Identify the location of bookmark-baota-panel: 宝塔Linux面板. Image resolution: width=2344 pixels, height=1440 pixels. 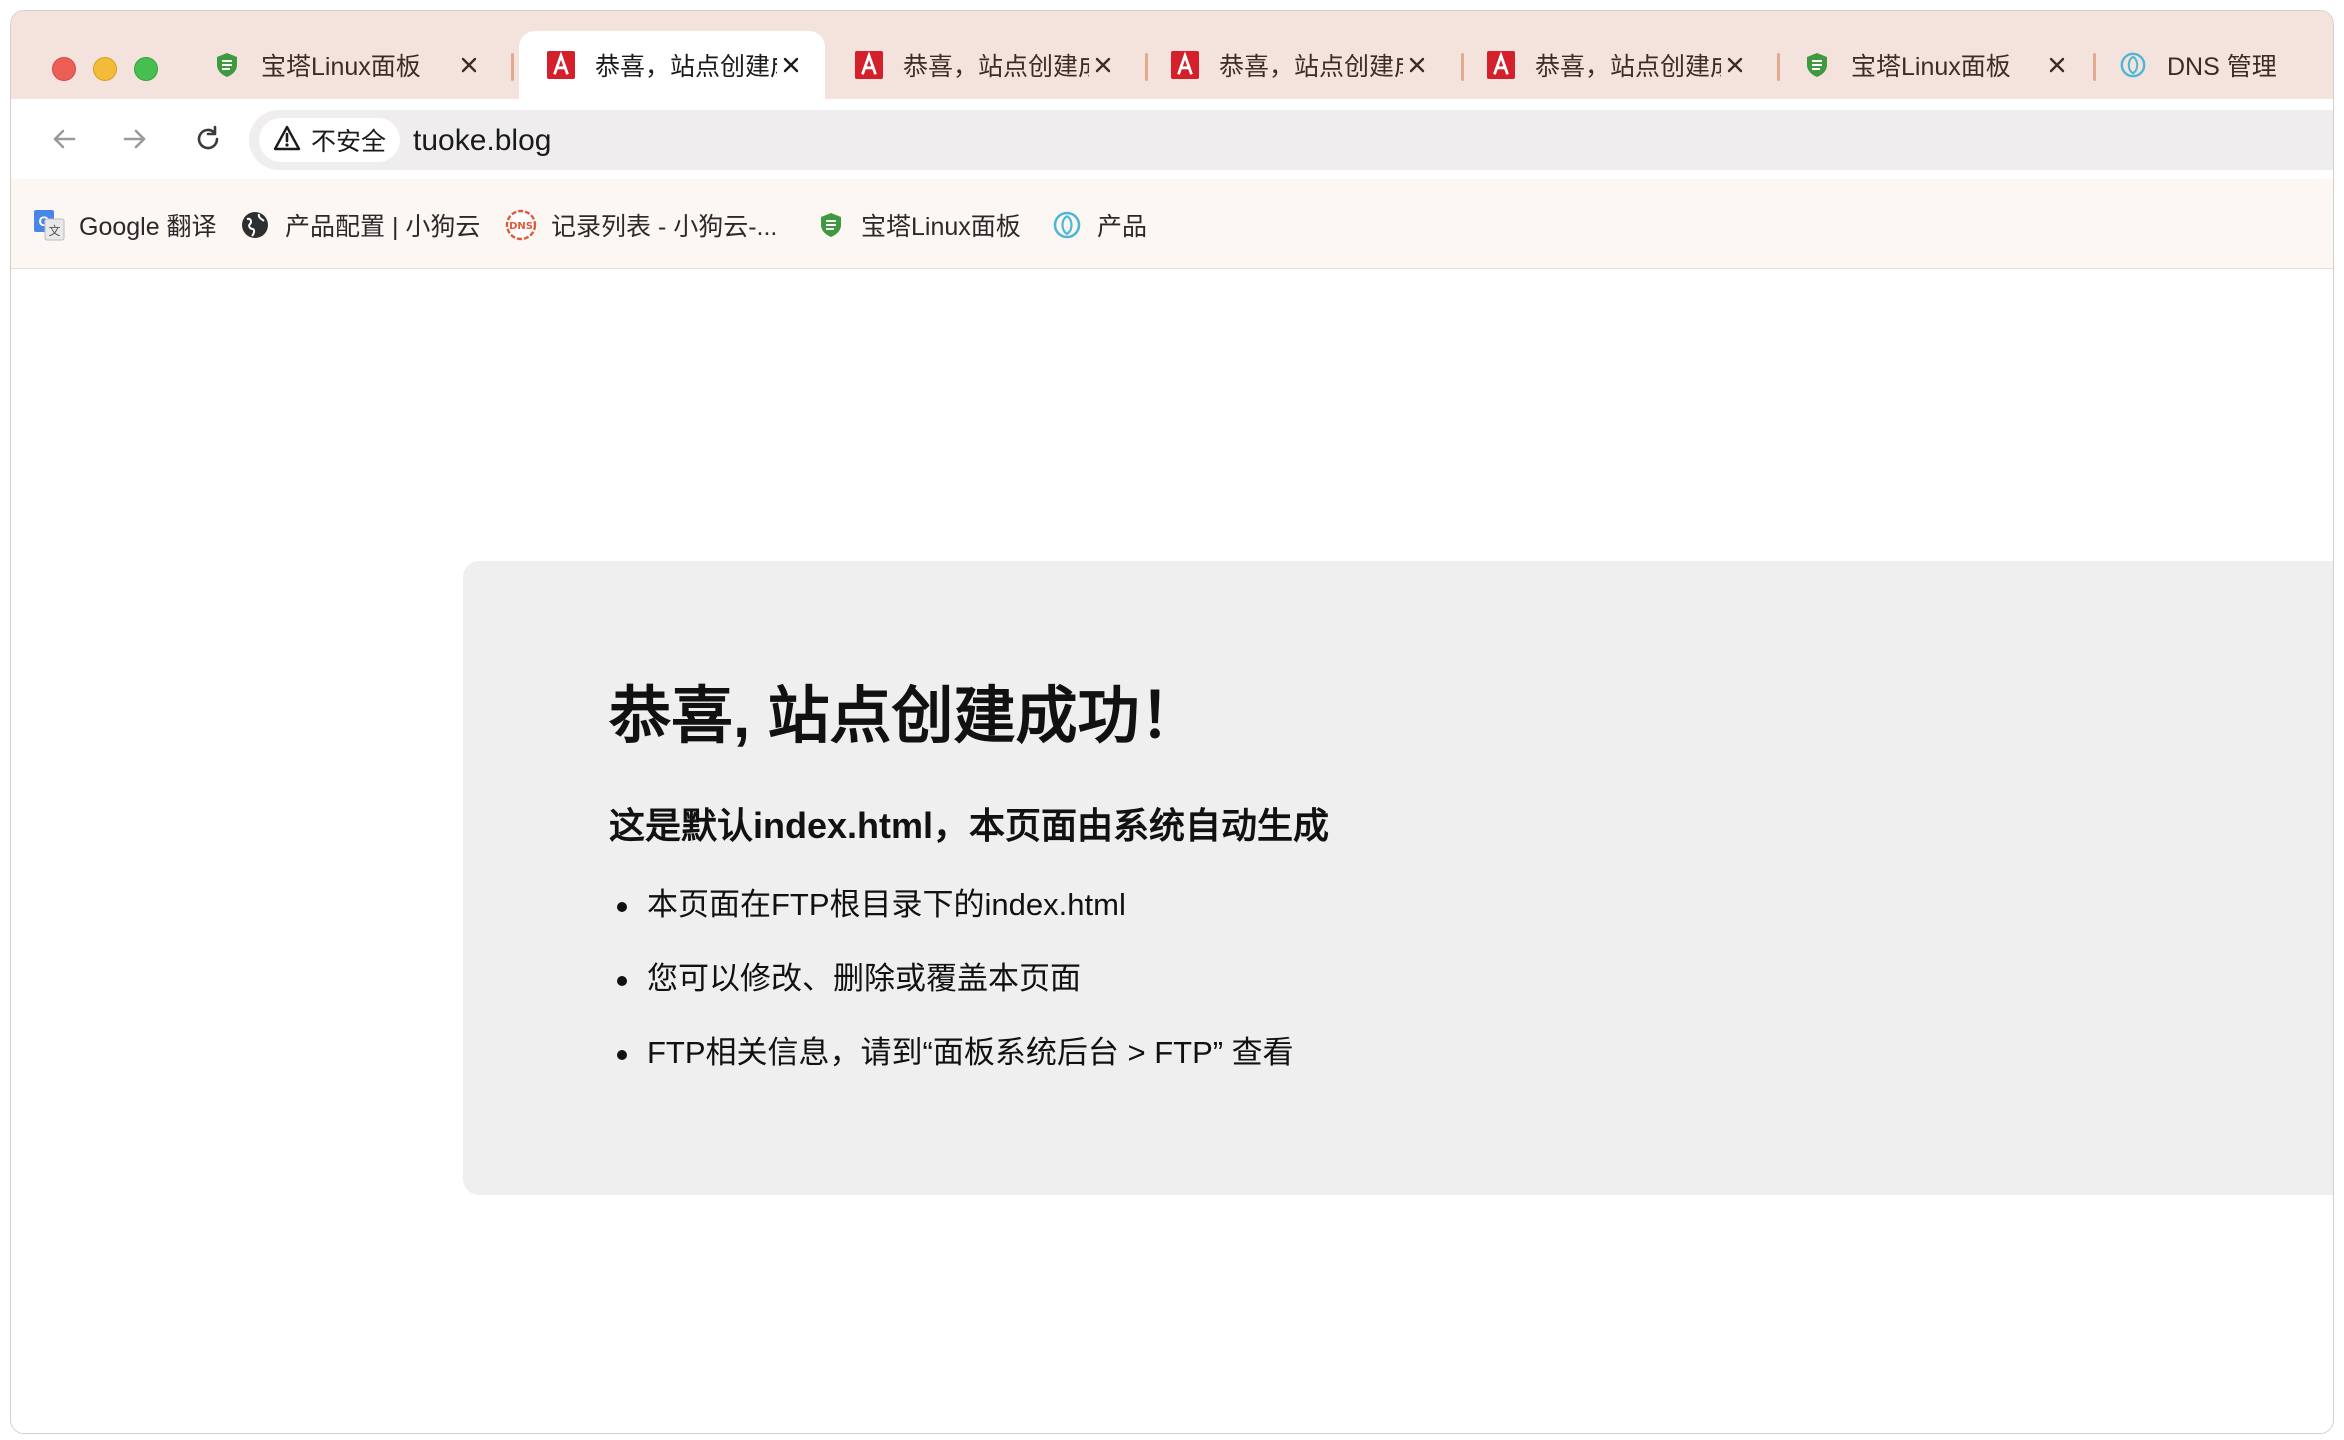
(918, 225).